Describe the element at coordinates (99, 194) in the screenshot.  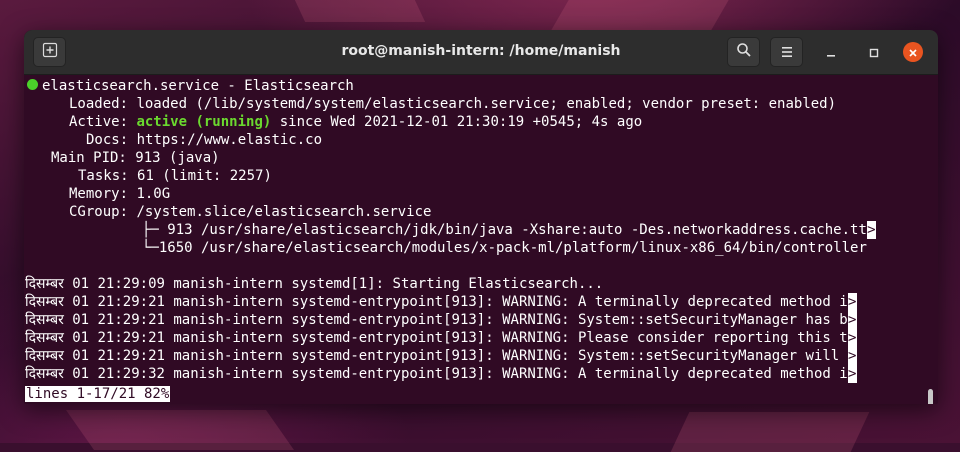
I see `memory-label: Memory:` at that location.